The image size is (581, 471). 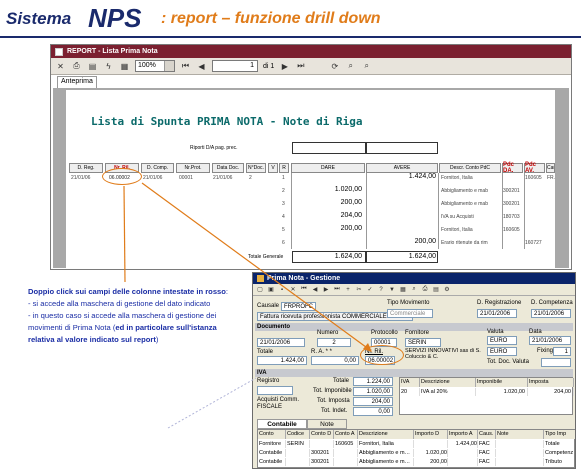 I want to click on arrow-down-line, so click(x=124, y=234).